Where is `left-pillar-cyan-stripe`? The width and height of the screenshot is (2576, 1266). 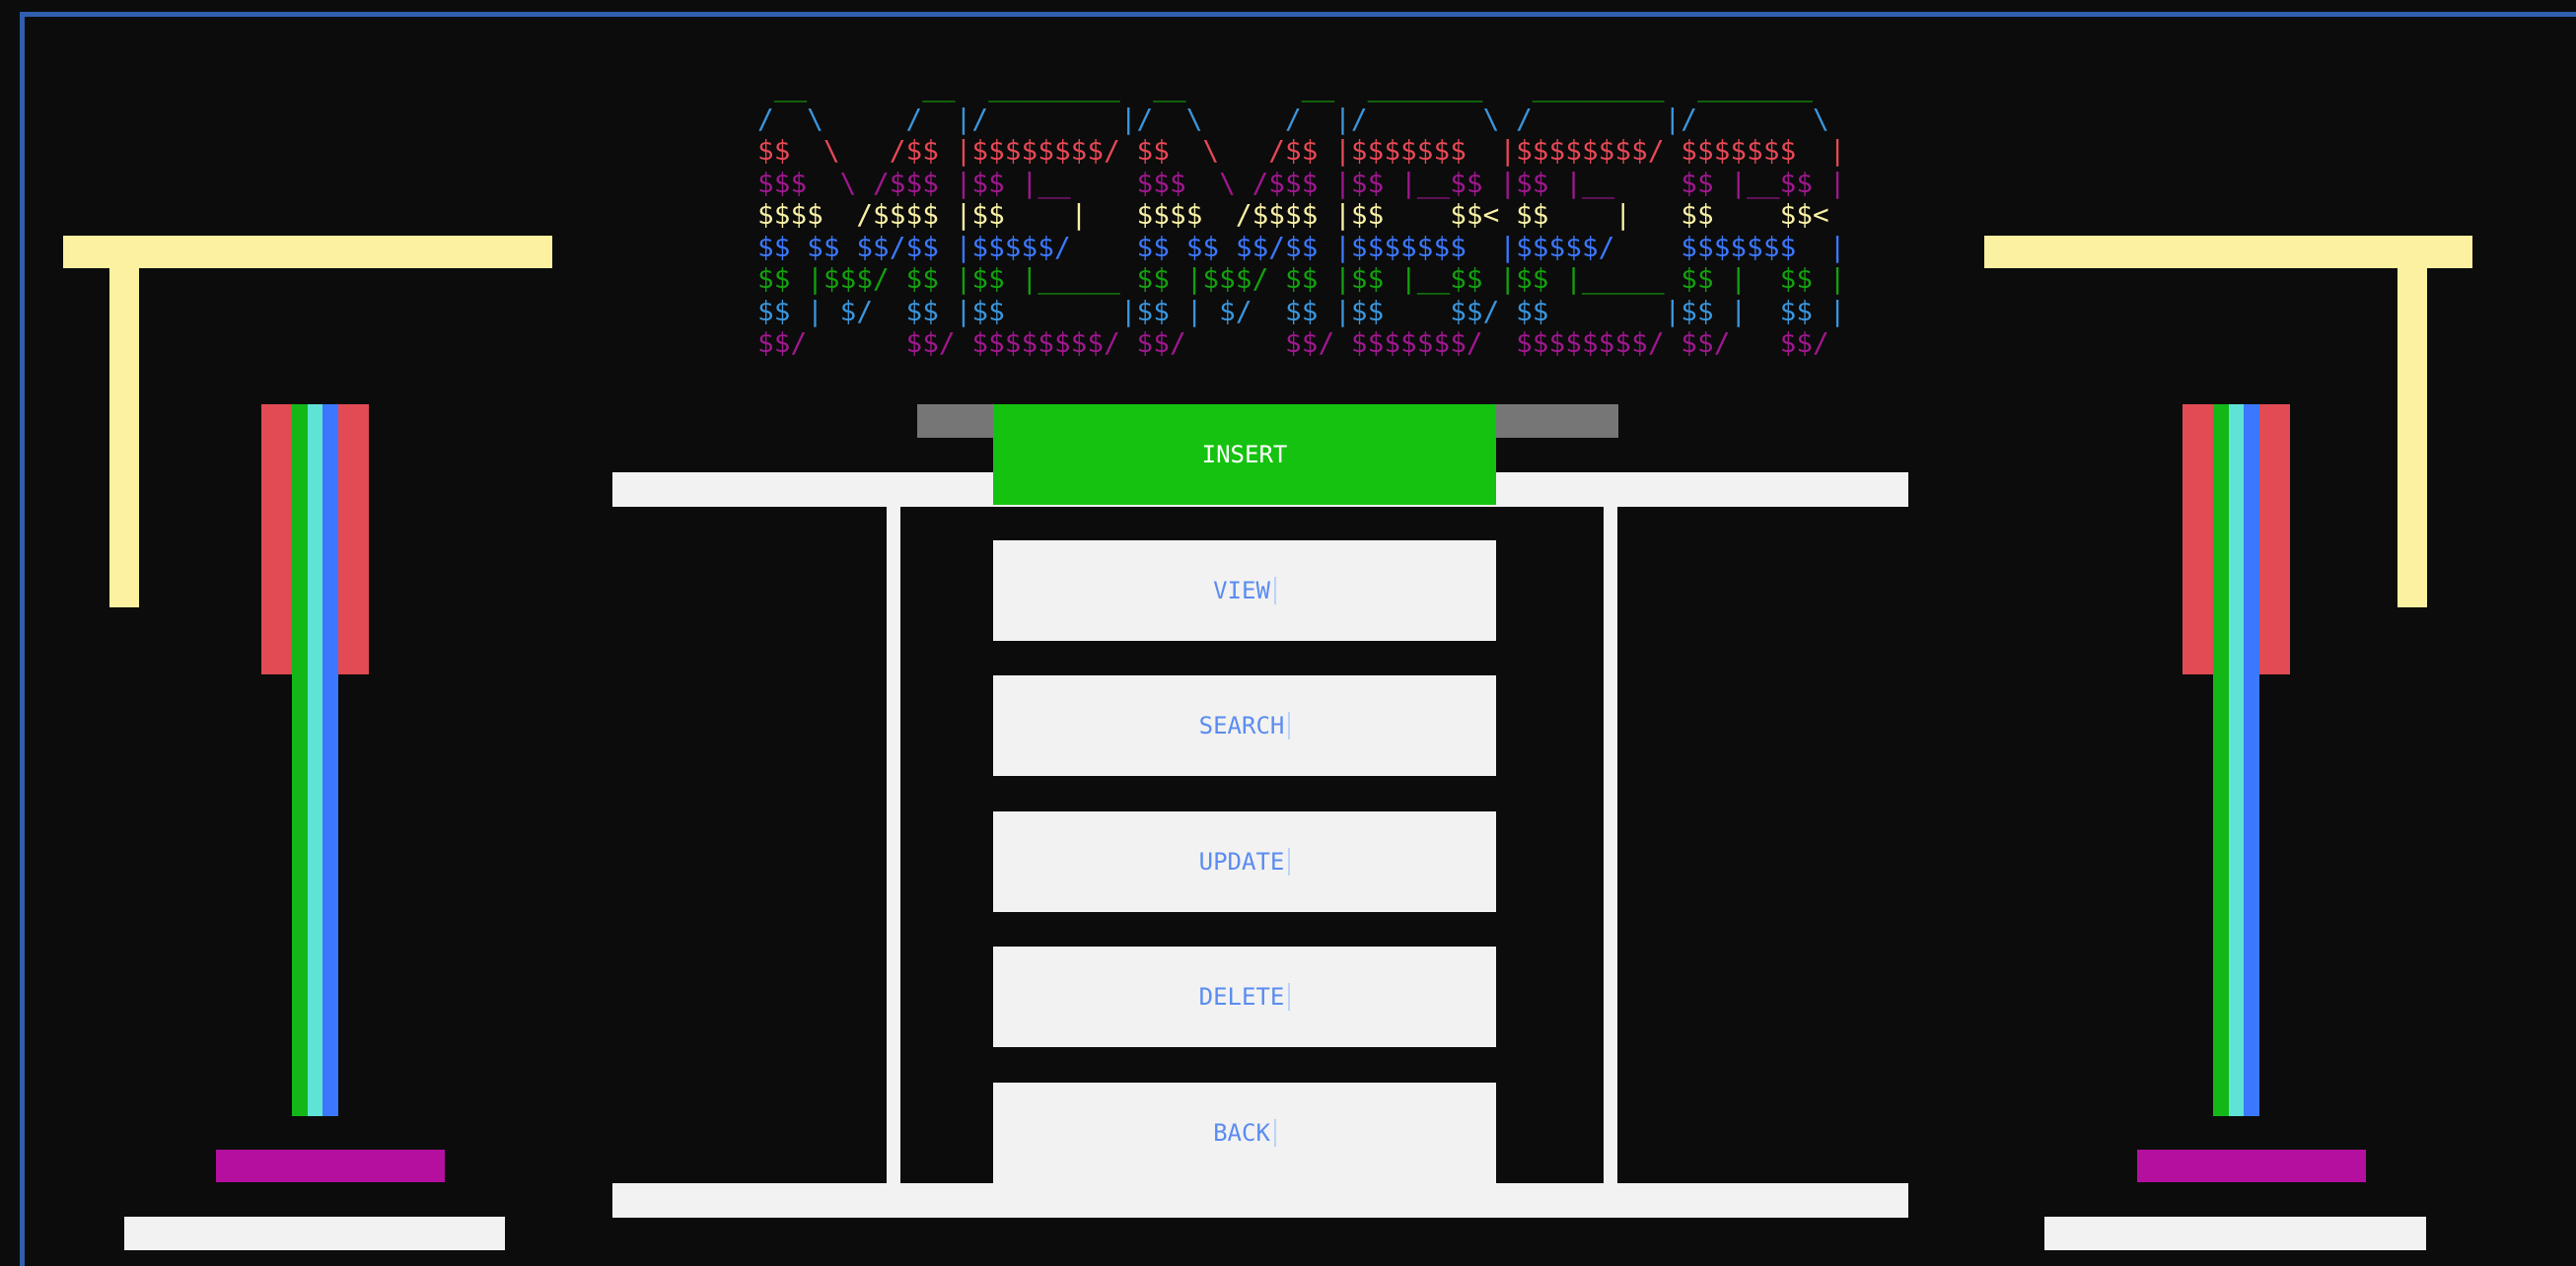 left-pillar-cyan-stripe is located at coordinates (315, 760).